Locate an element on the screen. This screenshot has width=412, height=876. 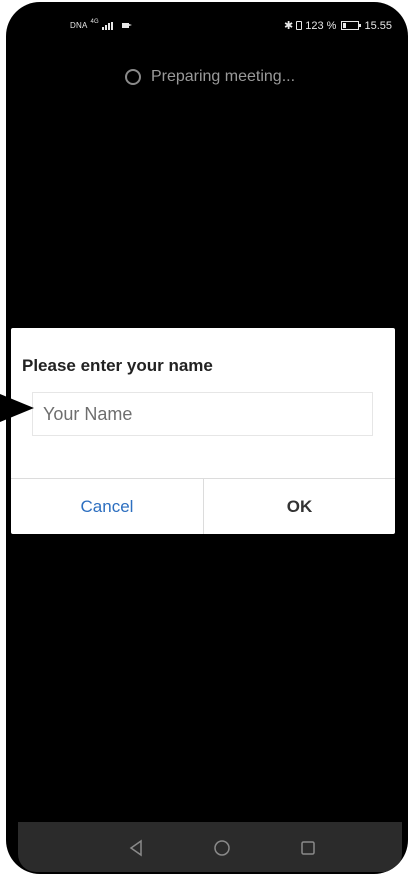
vibrate-icon is located at coordinates (299, 25).